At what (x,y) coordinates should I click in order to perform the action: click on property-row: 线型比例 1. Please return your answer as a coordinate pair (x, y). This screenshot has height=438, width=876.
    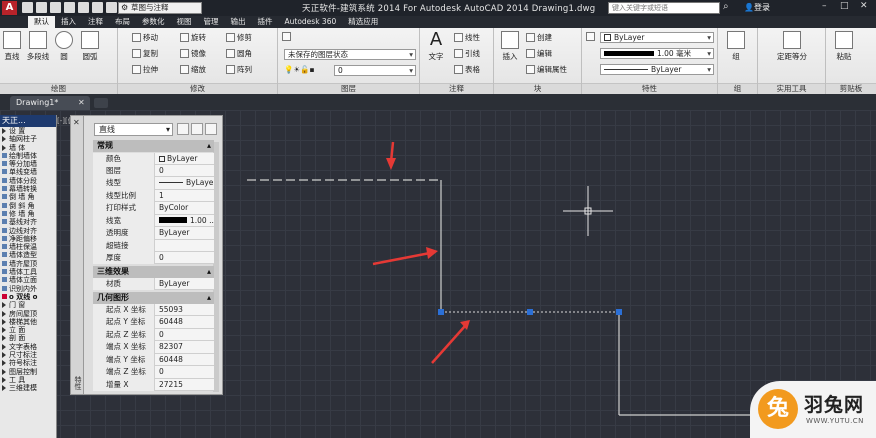
    Looking at the image, I should click on (153, 196).